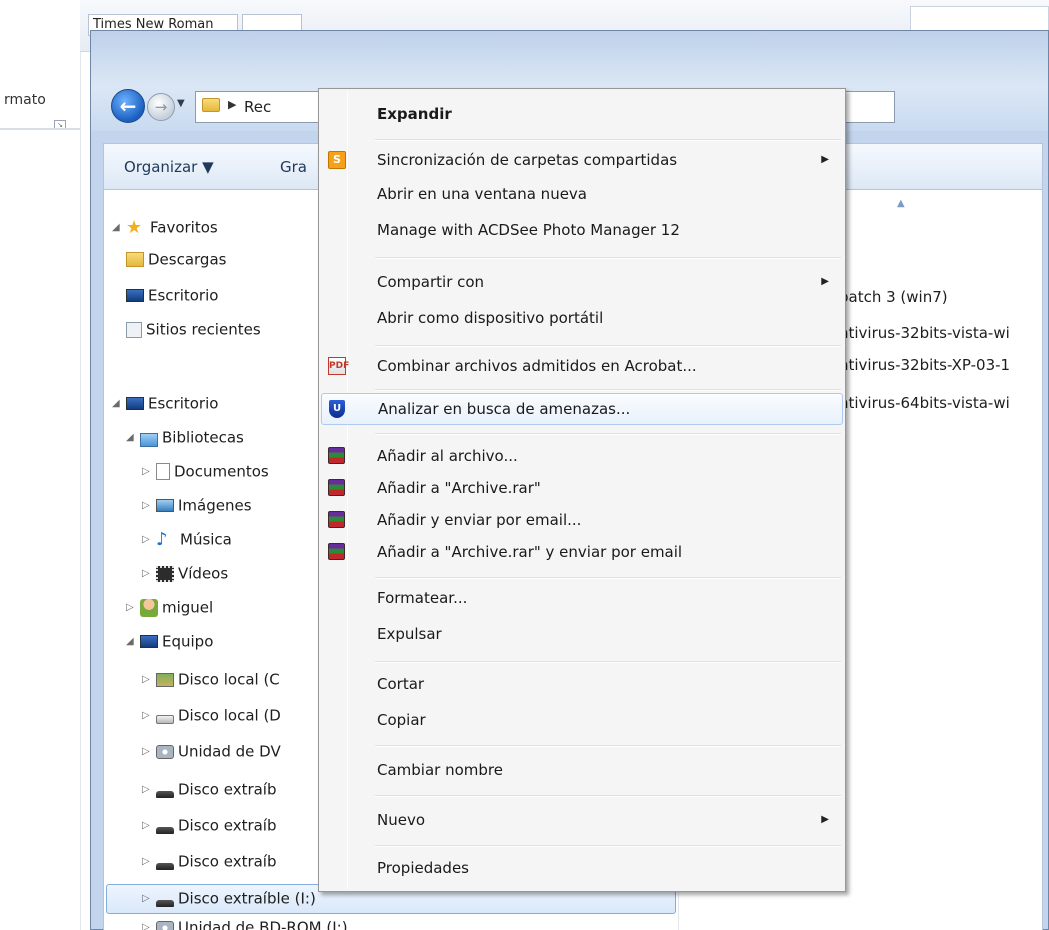 Image resolution: width=1049 pixels, height=930 pixels. Describe the element at coordinates (25, 100) in the screenshot. I see `ribbon-group-label: rmato` at that location.